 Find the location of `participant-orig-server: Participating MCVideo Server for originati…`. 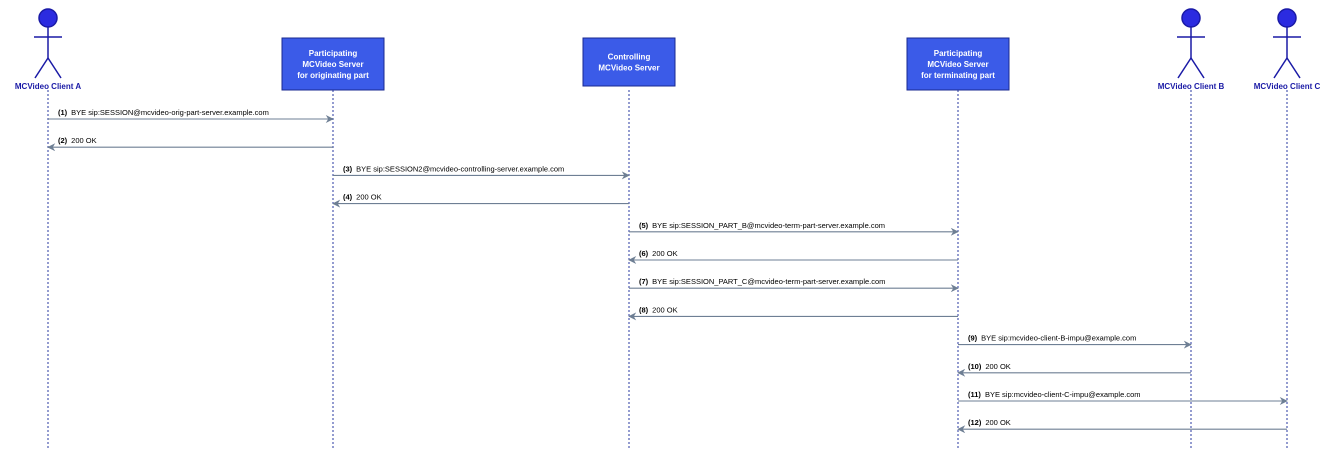

participant-orig-server: Participating MCVideo Server for originati… is located at coordinates (333, 64).